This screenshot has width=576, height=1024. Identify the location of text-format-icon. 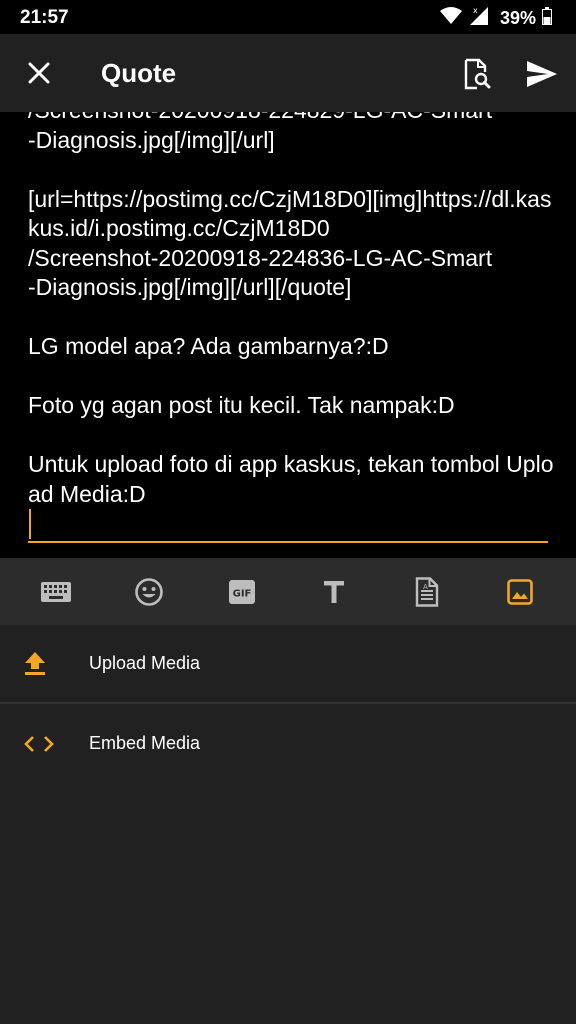
(334, 591).